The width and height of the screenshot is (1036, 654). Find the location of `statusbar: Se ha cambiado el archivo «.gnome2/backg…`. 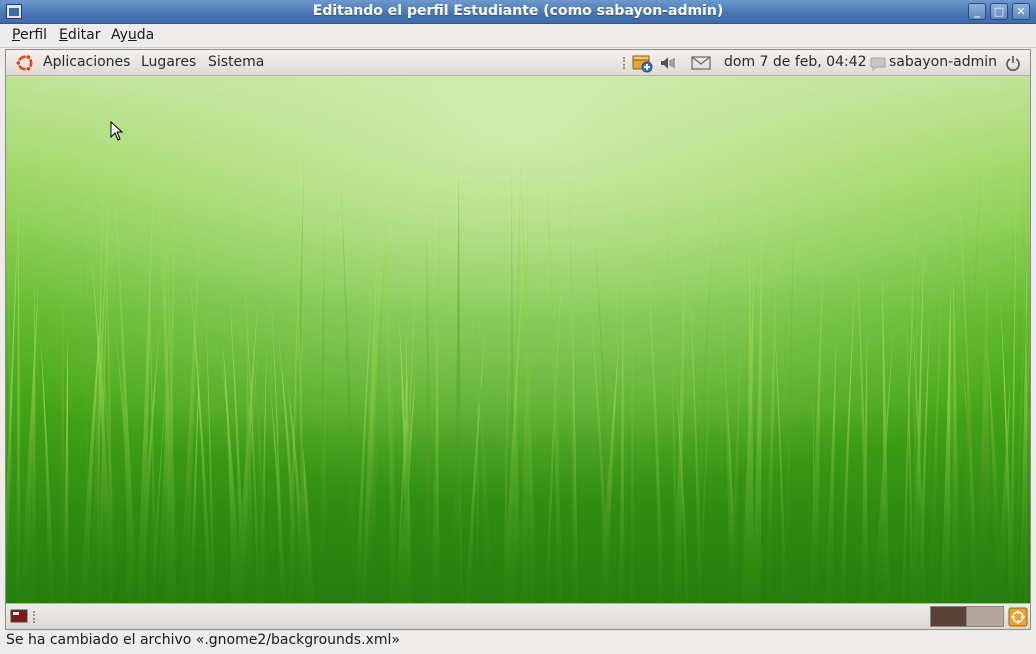

statusbar: Se ha cambiado el archivo «.gnome2/backg… is located at coordinates (518, 642).